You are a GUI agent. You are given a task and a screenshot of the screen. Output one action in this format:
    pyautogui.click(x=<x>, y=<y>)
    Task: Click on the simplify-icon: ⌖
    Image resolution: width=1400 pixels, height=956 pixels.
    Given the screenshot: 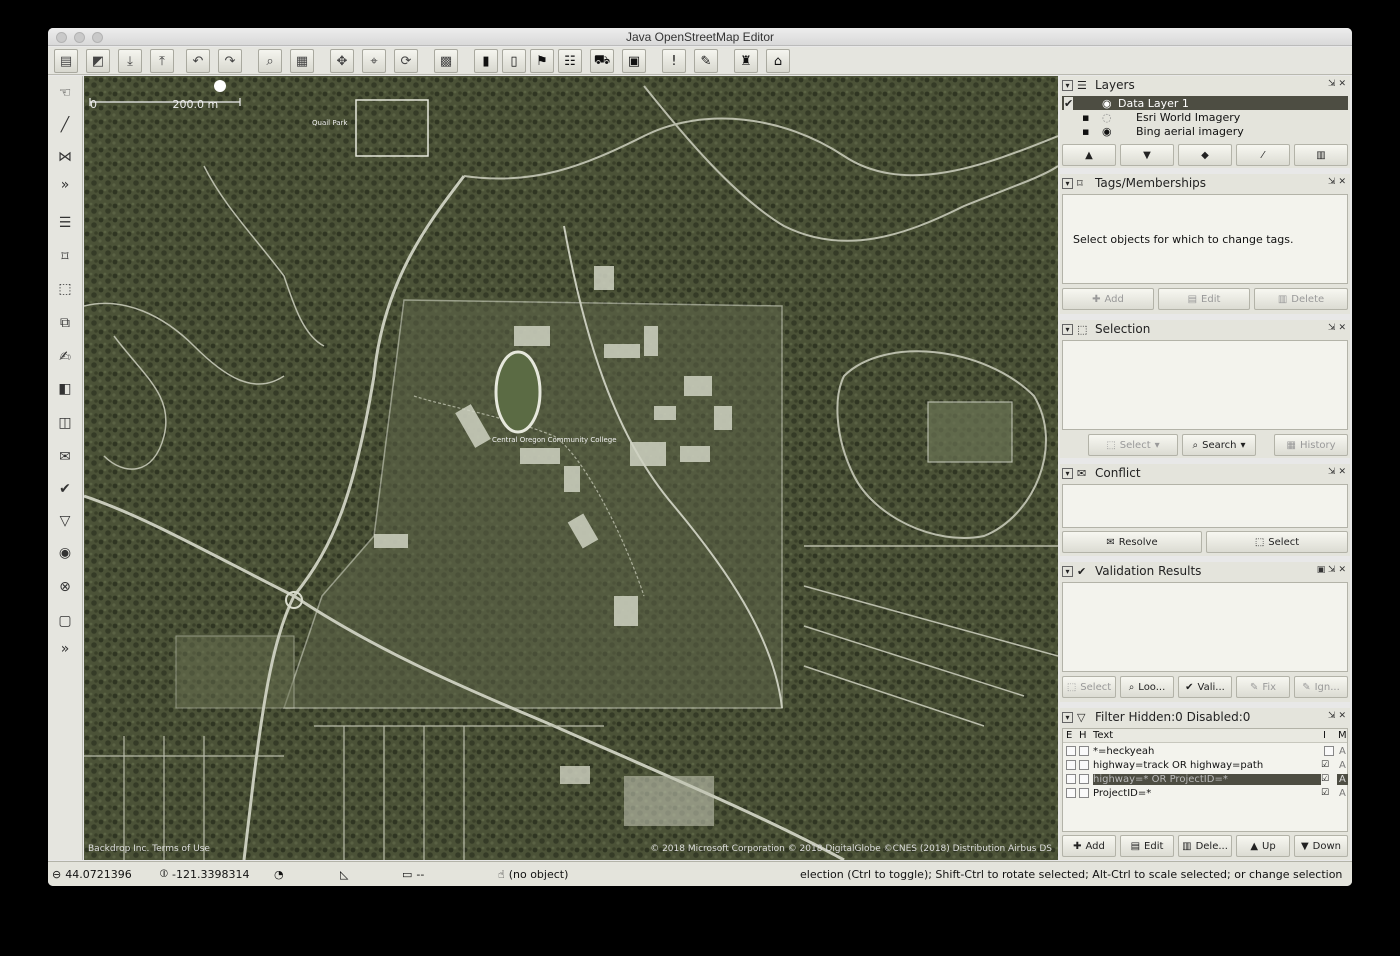 What is the action you would take?
    pyautogui.click(x=374, y=61)
    